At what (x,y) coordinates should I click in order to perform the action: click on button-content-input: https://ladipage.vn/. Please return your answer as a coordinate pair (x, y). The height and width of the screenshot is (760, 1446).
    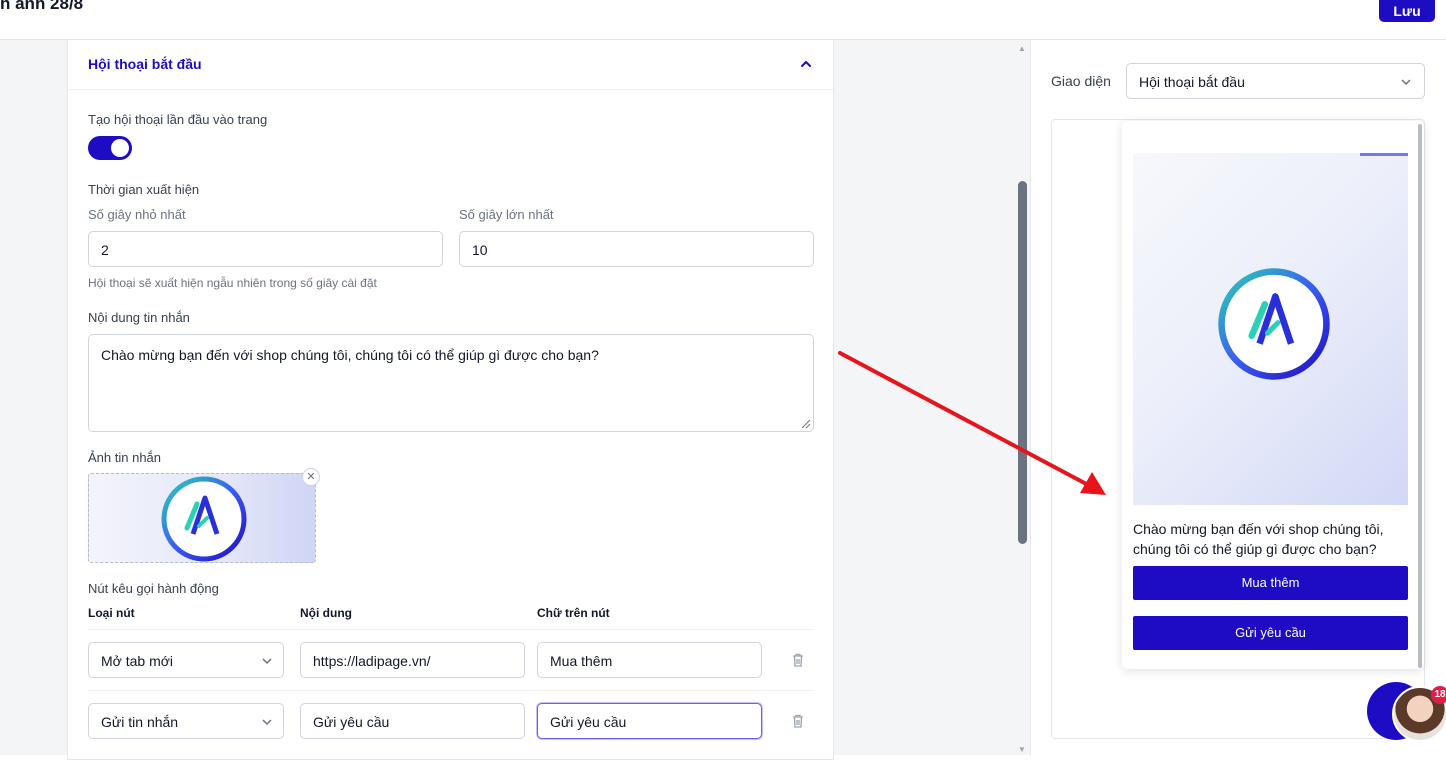
    Looking at the image, I should click on (412, 660).